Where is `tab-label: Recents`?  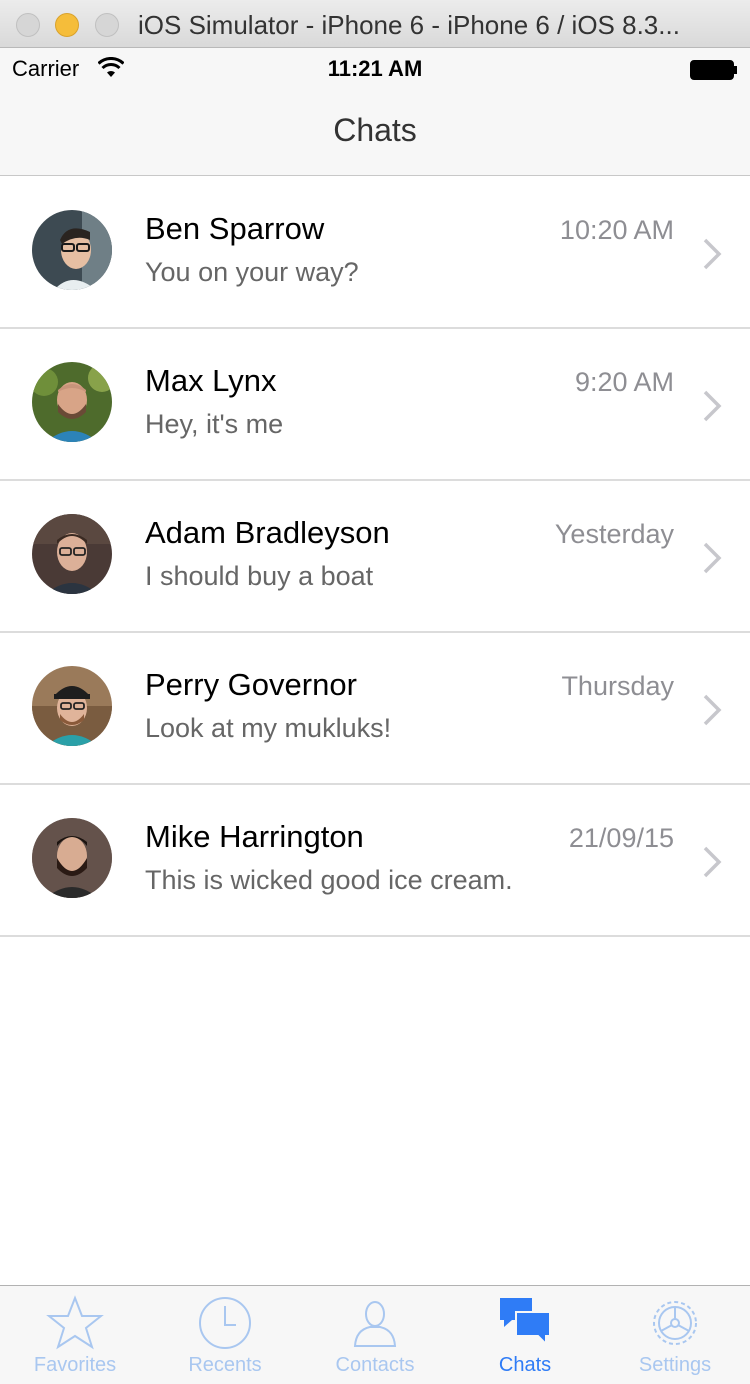
tab-label: Recents is located at coordinates (225, 1365).